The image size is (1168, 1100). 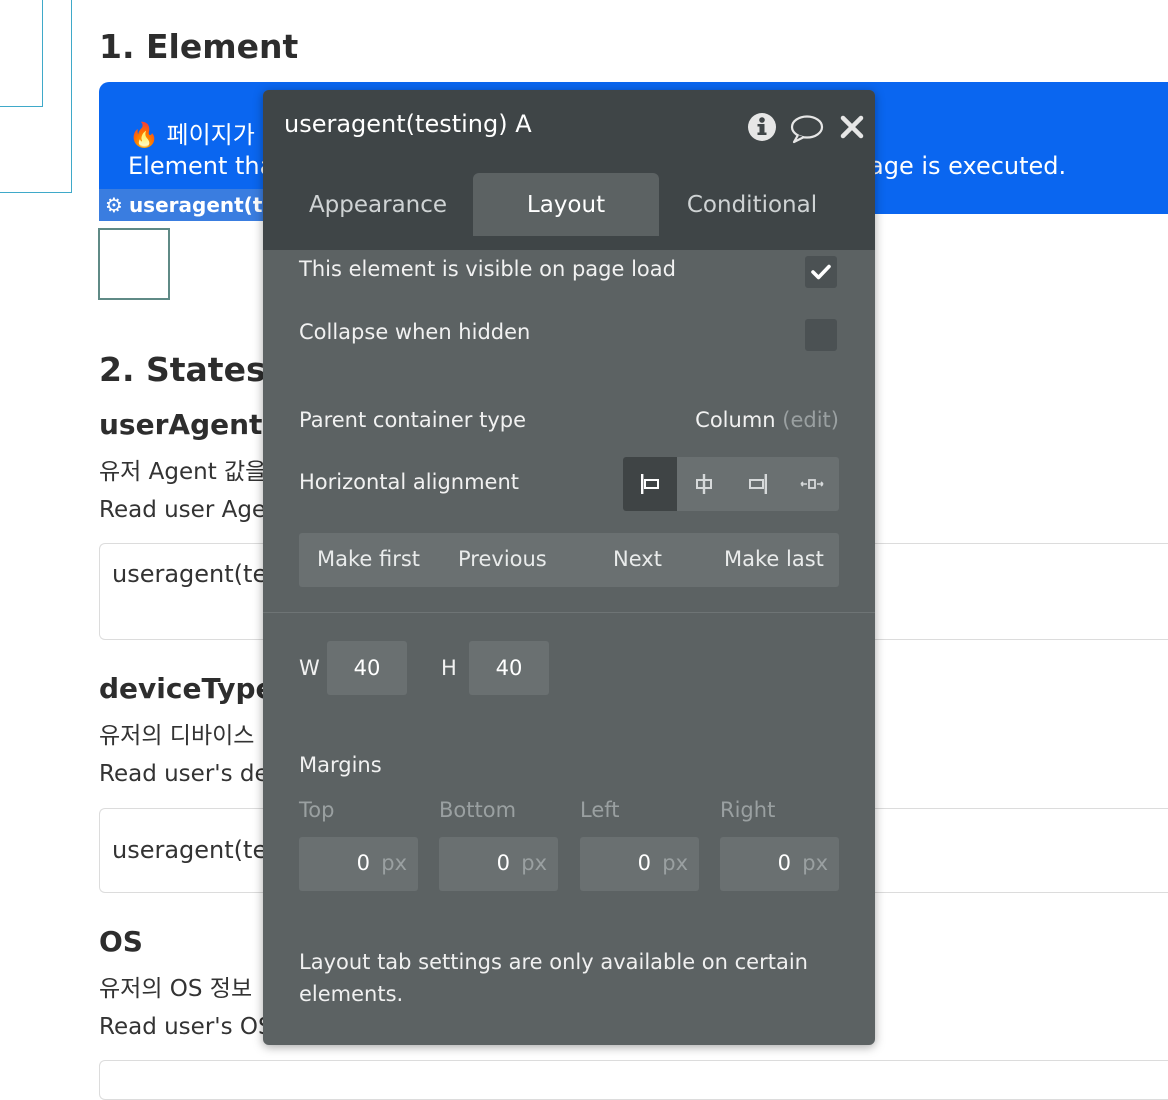 I want to click on margin-left-value: 0, so click(x=644, y=863).